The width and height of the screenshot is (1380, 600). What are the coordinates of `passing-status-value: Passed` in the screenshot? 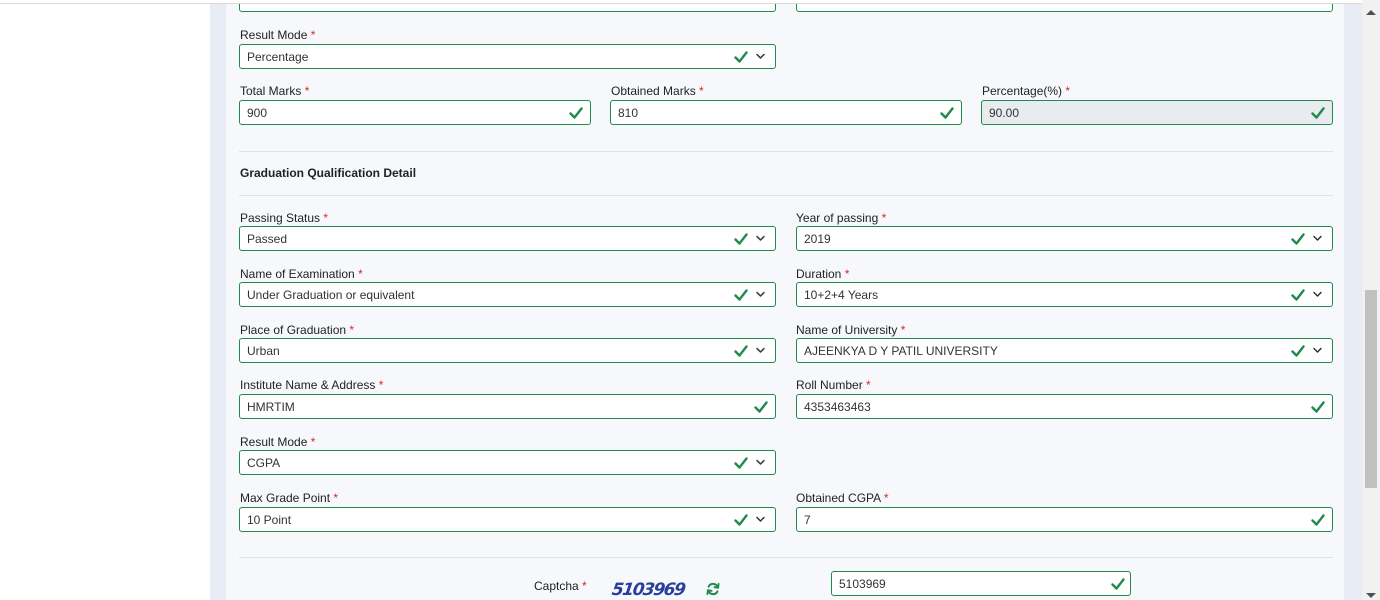 It's located at (267, 239).